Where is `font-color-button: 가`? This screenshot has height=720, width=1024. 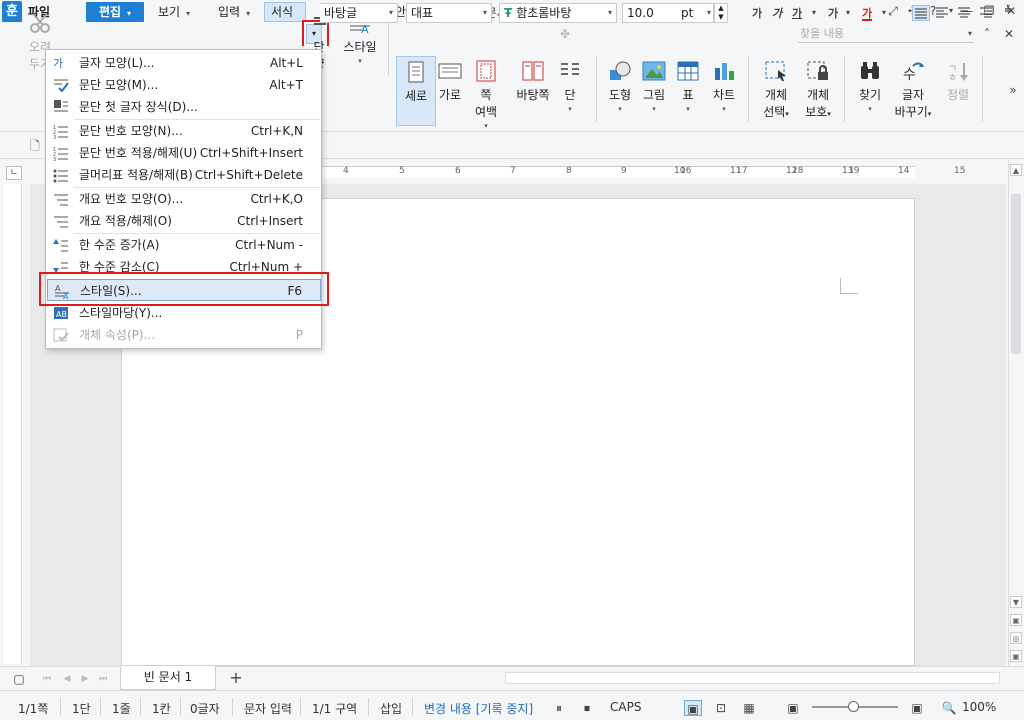
font-color-button: 가 is located at coordinates (867, 13).